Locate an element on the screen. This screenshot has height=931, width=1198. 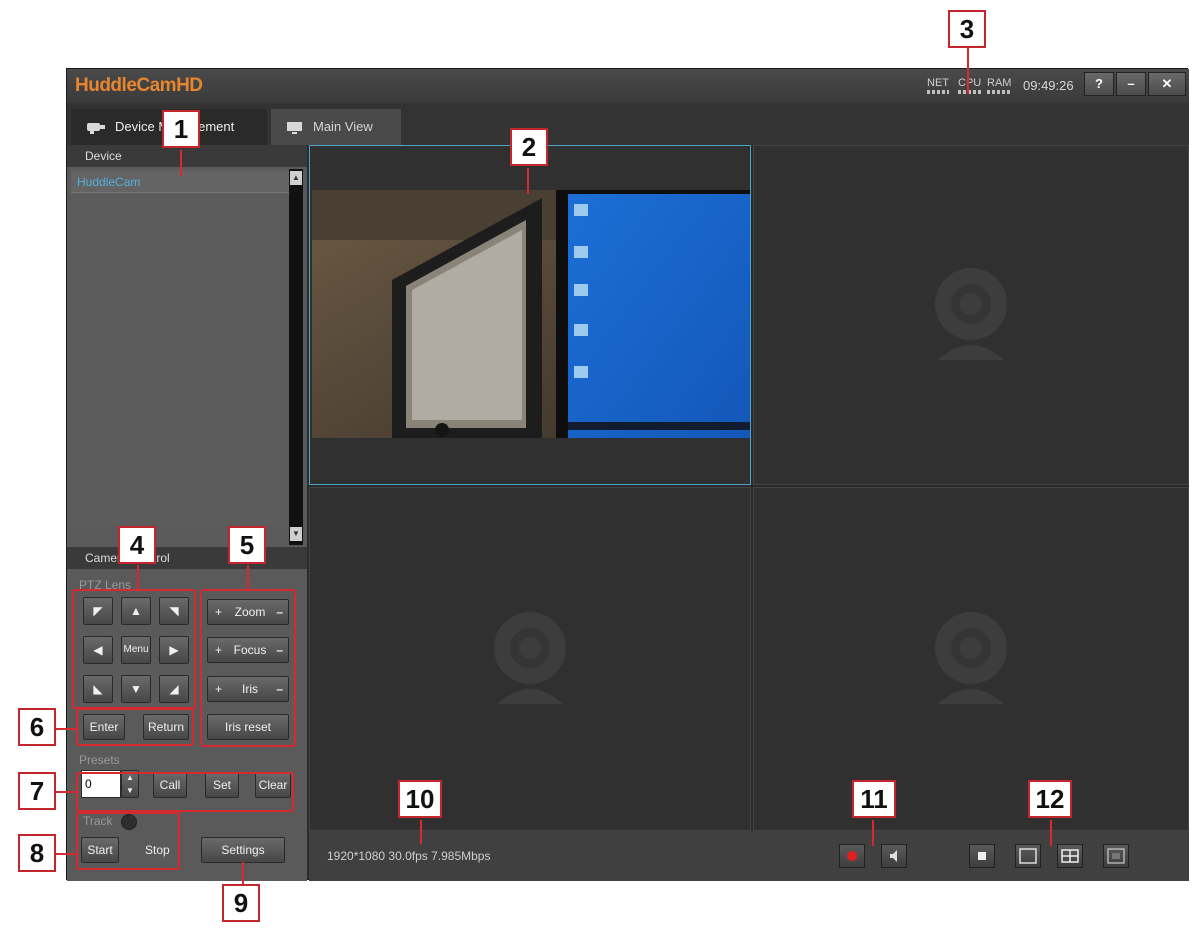
layout-large-button is located at coordinates (1028, 856).